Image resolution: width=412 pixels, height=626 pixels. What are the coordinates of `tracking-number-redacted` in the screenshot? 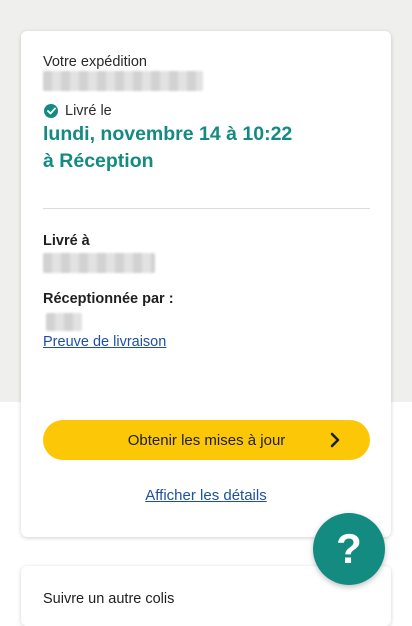 It's located at (123, 81).